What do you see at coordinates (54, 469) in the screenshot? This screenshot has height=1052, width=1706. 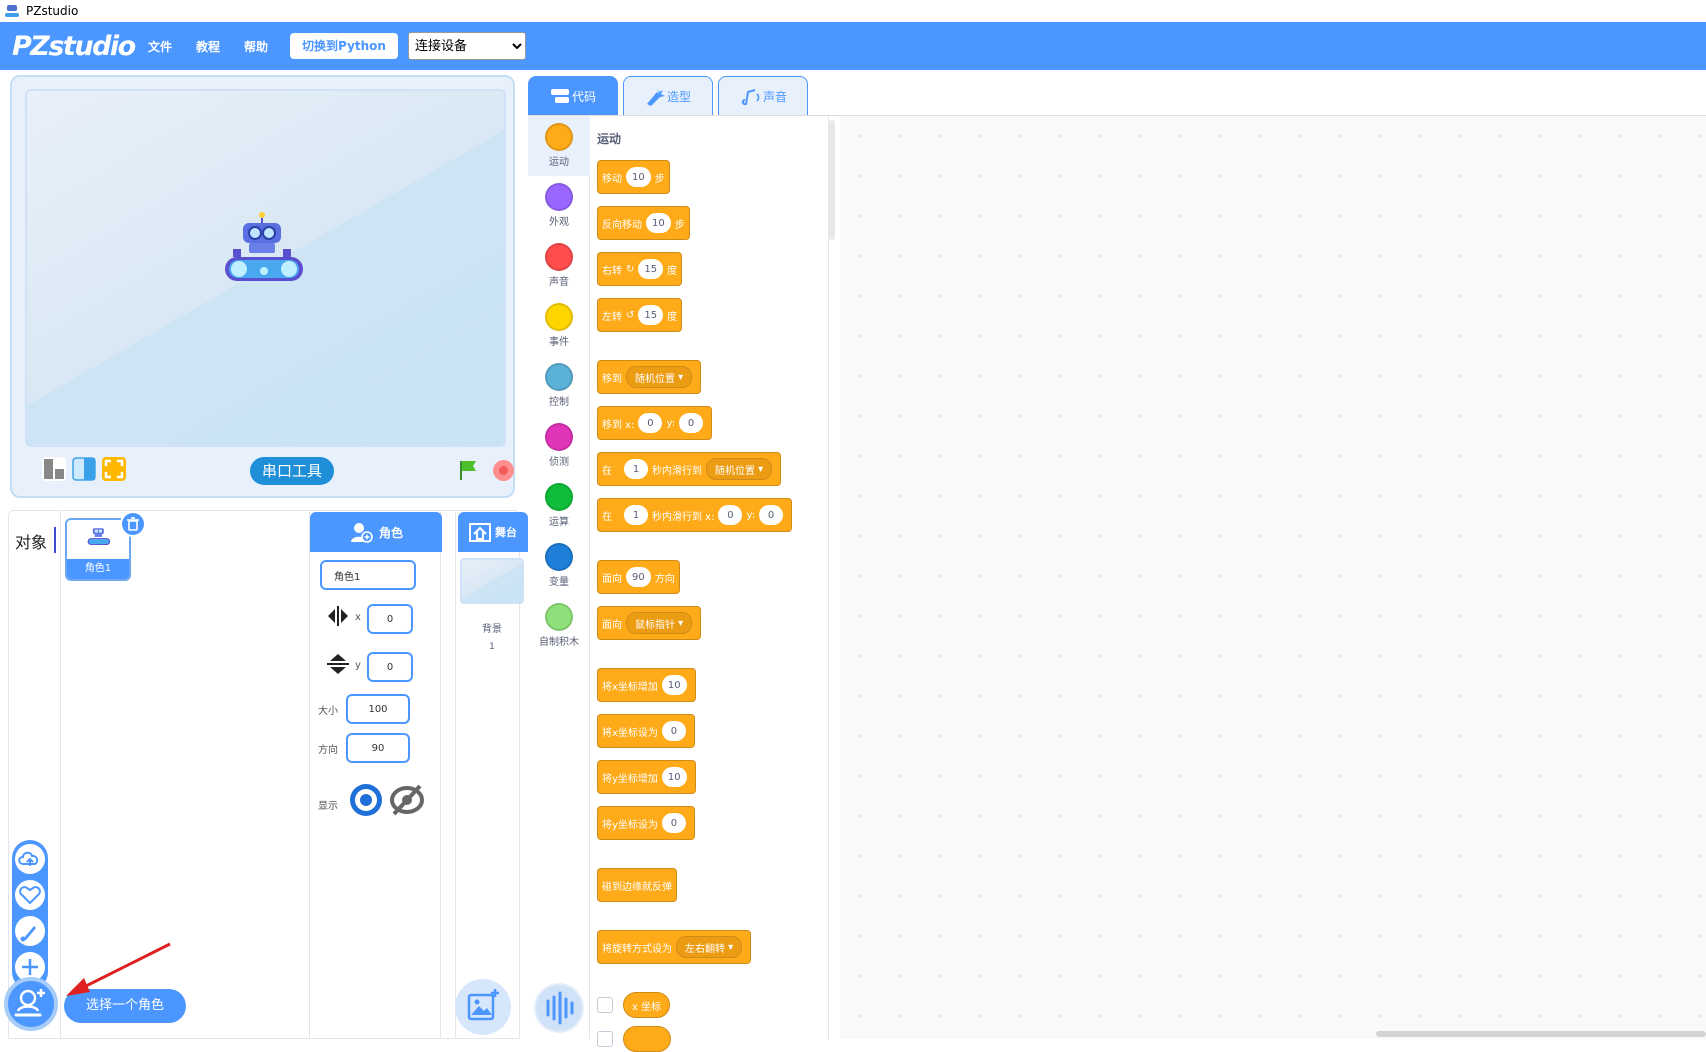 I see `small-stage-button` at bounding box center [54, 469].